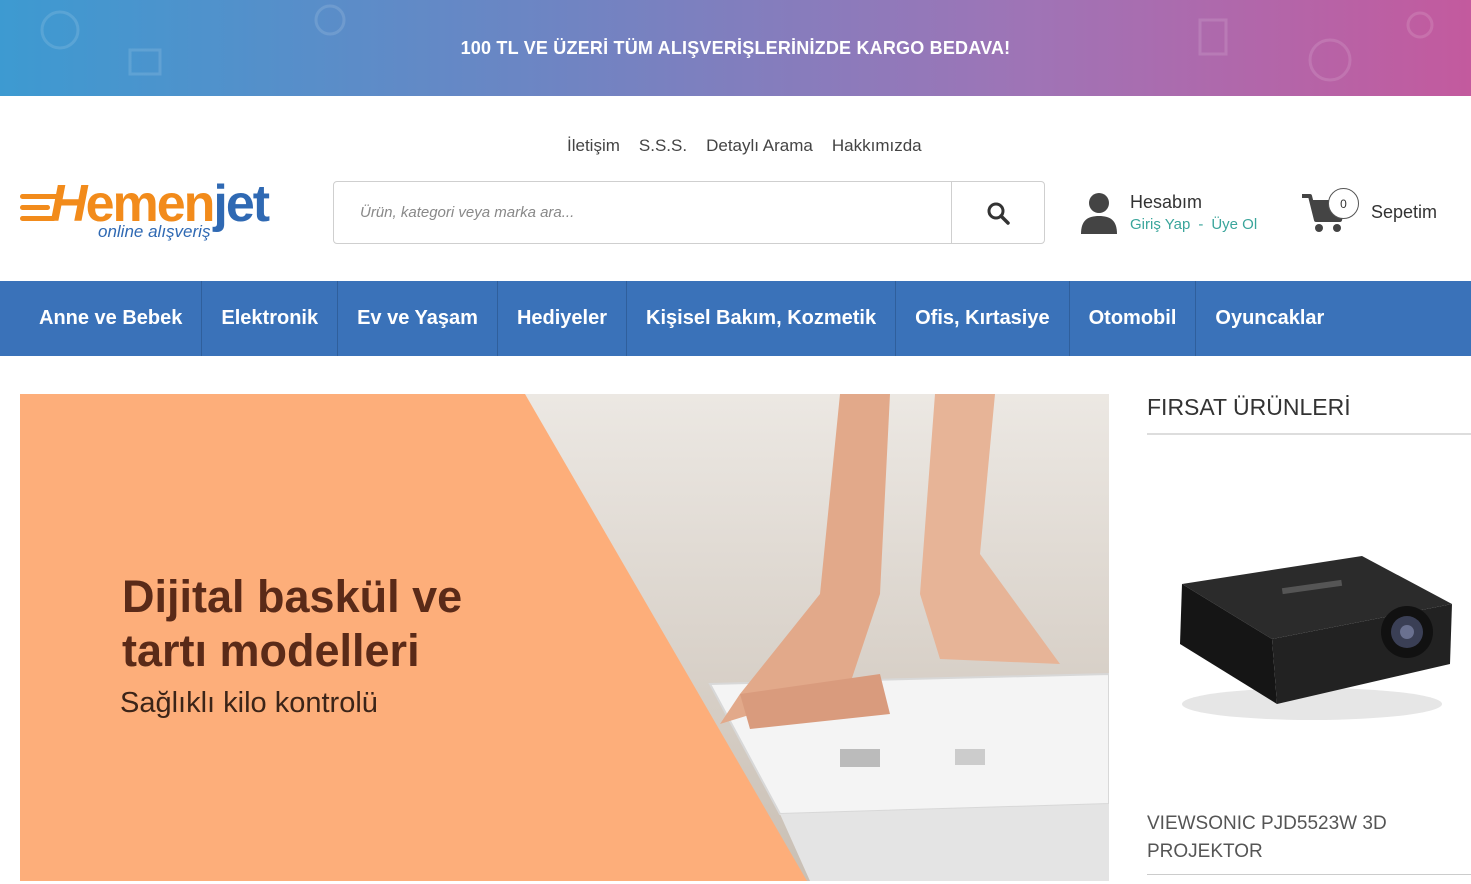  Describe the element at coordinates (69, 204) in the screenshot. I see `logo-letter: H` at that location.